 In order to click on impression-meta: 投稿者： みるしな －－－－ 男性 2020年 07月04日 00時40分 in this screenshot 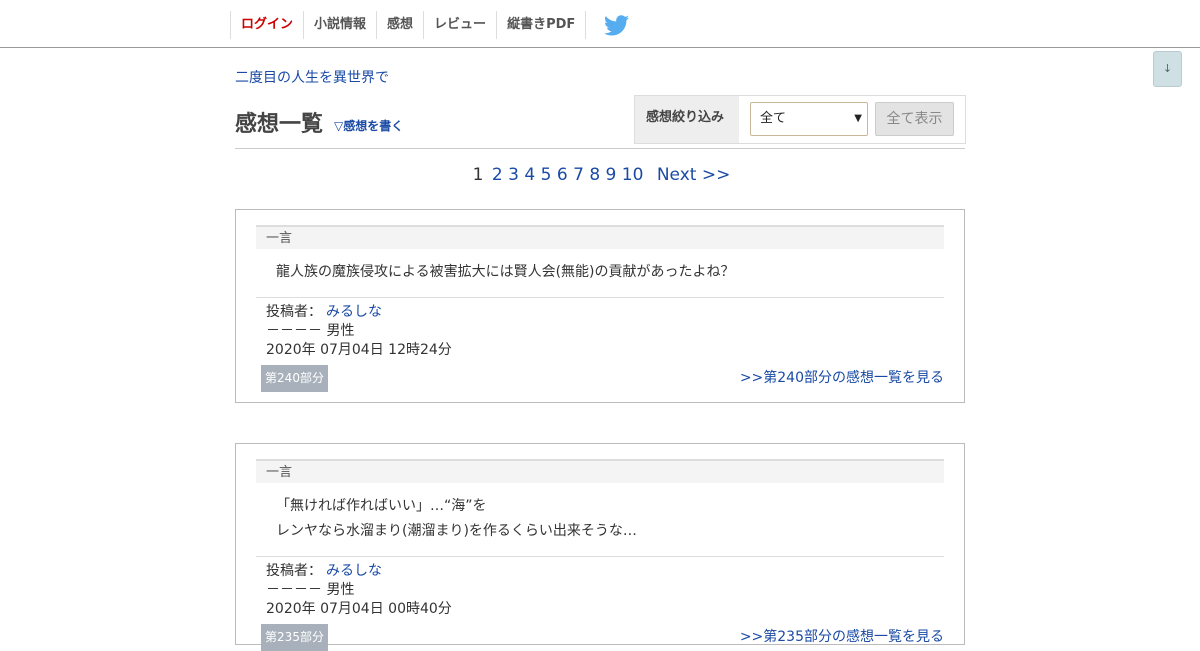, I will do `click(359, 590)`.